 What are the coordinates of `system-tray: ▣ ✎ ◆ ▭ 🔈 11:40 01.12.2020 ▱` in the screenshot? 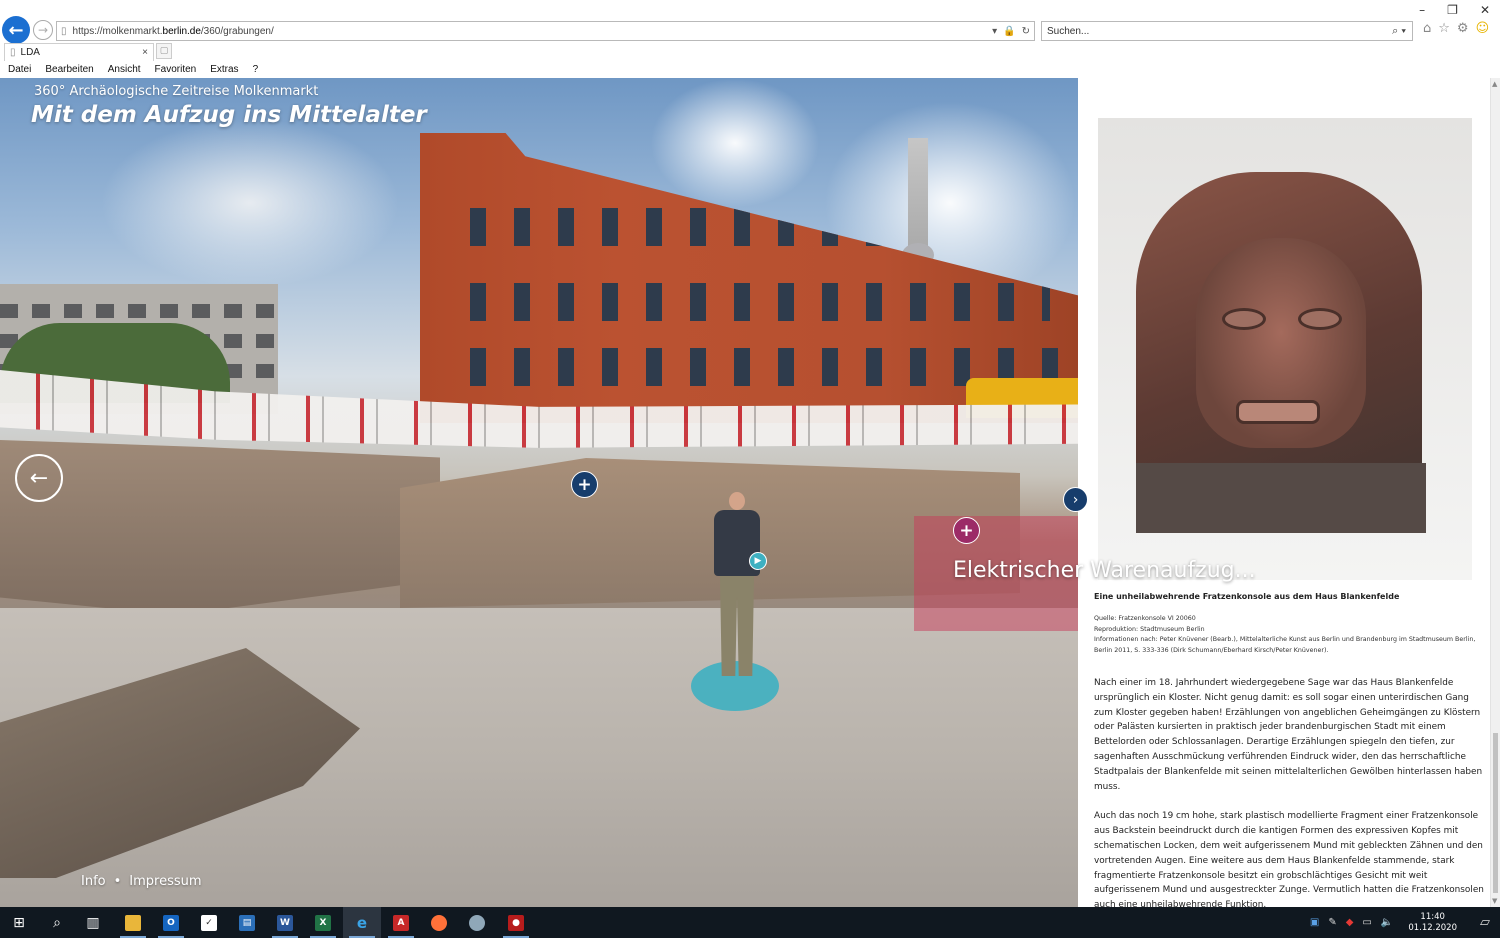 It's located at (1400, 922).